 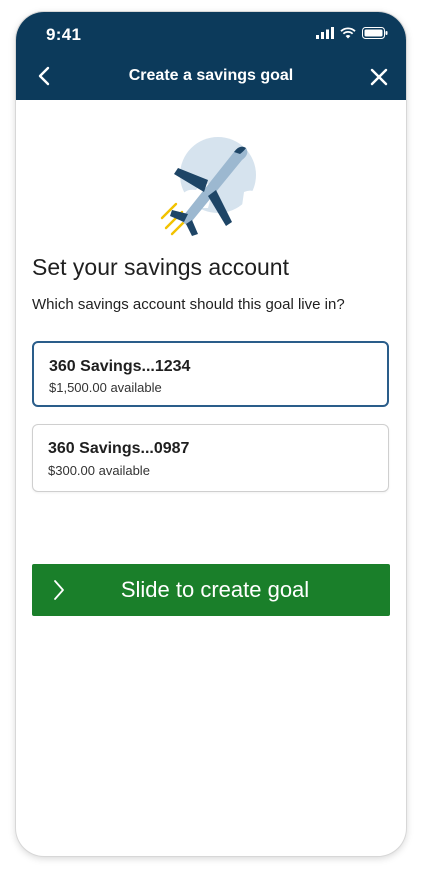 I want to click on page-title: Create a savings goal, so click(x=211, y=75).